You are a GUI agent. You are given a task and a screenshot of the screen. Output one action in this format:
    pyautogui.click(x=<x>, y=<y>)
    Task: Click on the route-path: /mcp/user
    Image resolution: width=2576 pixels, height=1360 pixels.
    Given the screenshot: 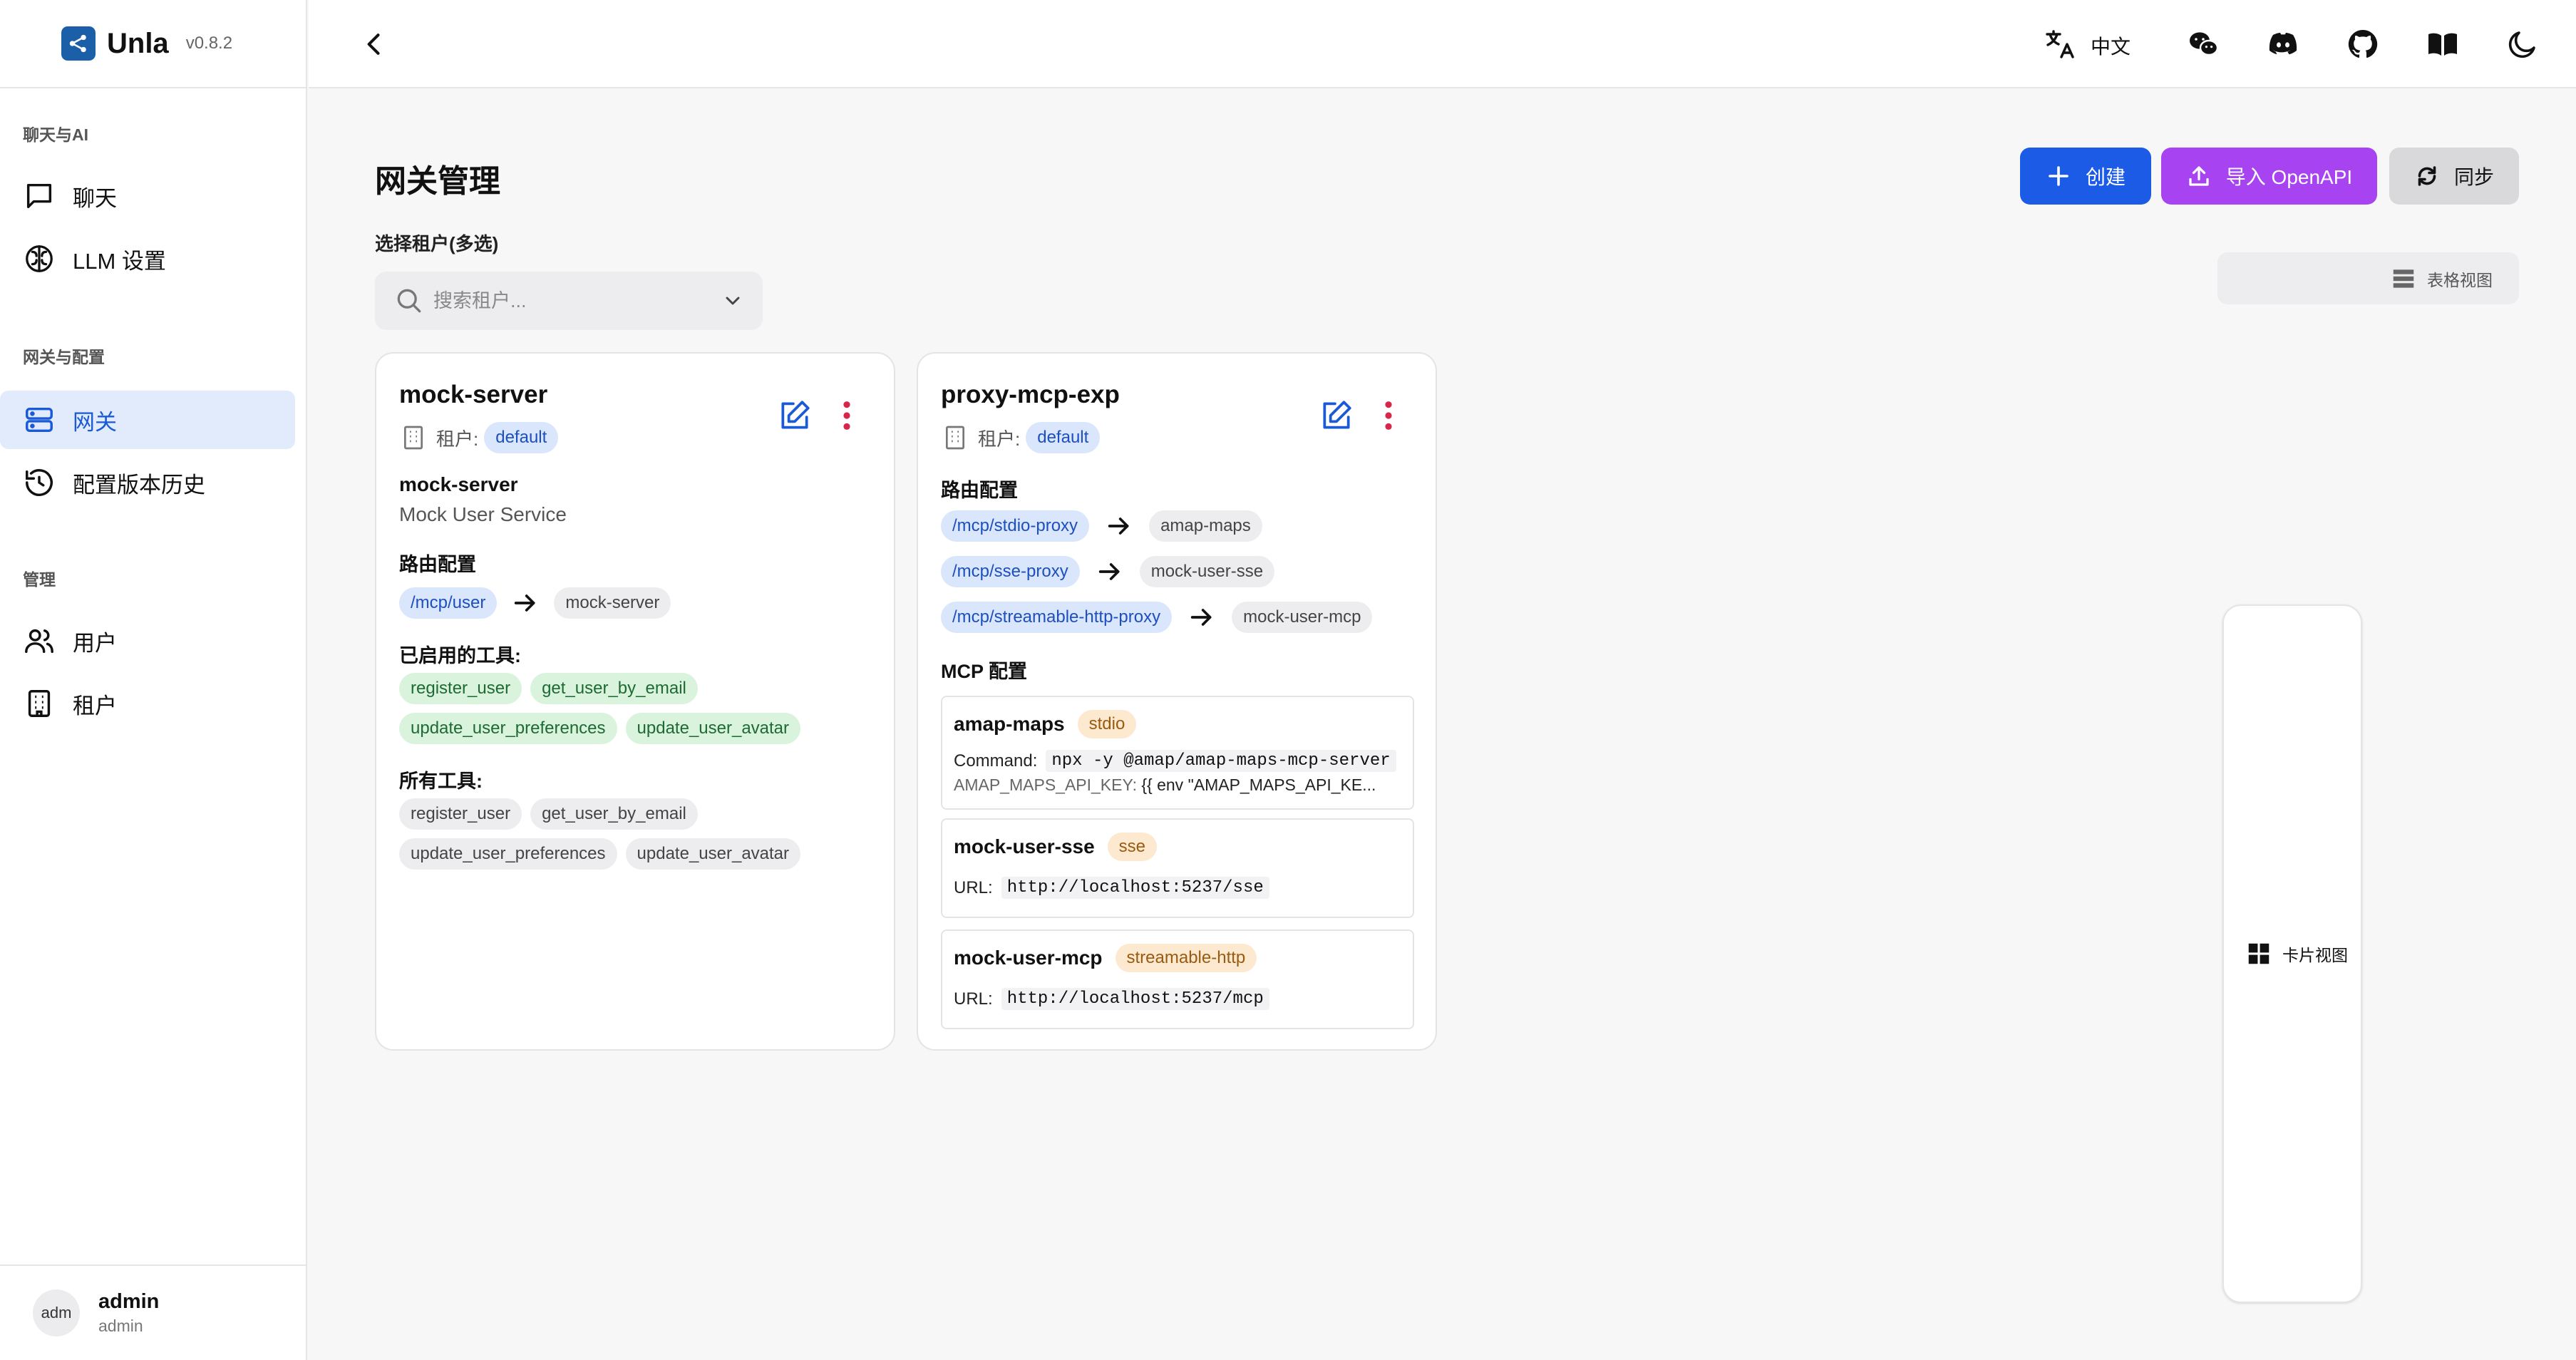 What is the action you would take?
    pyautogui.click(x=448, y=603)
    